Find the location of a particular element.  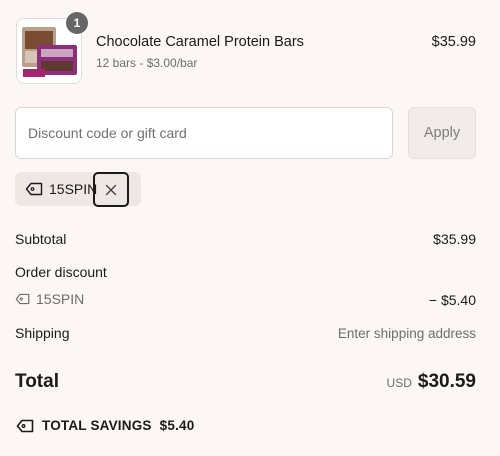

shipping-value: Enter shipping address is located at coordinates (406, 333).